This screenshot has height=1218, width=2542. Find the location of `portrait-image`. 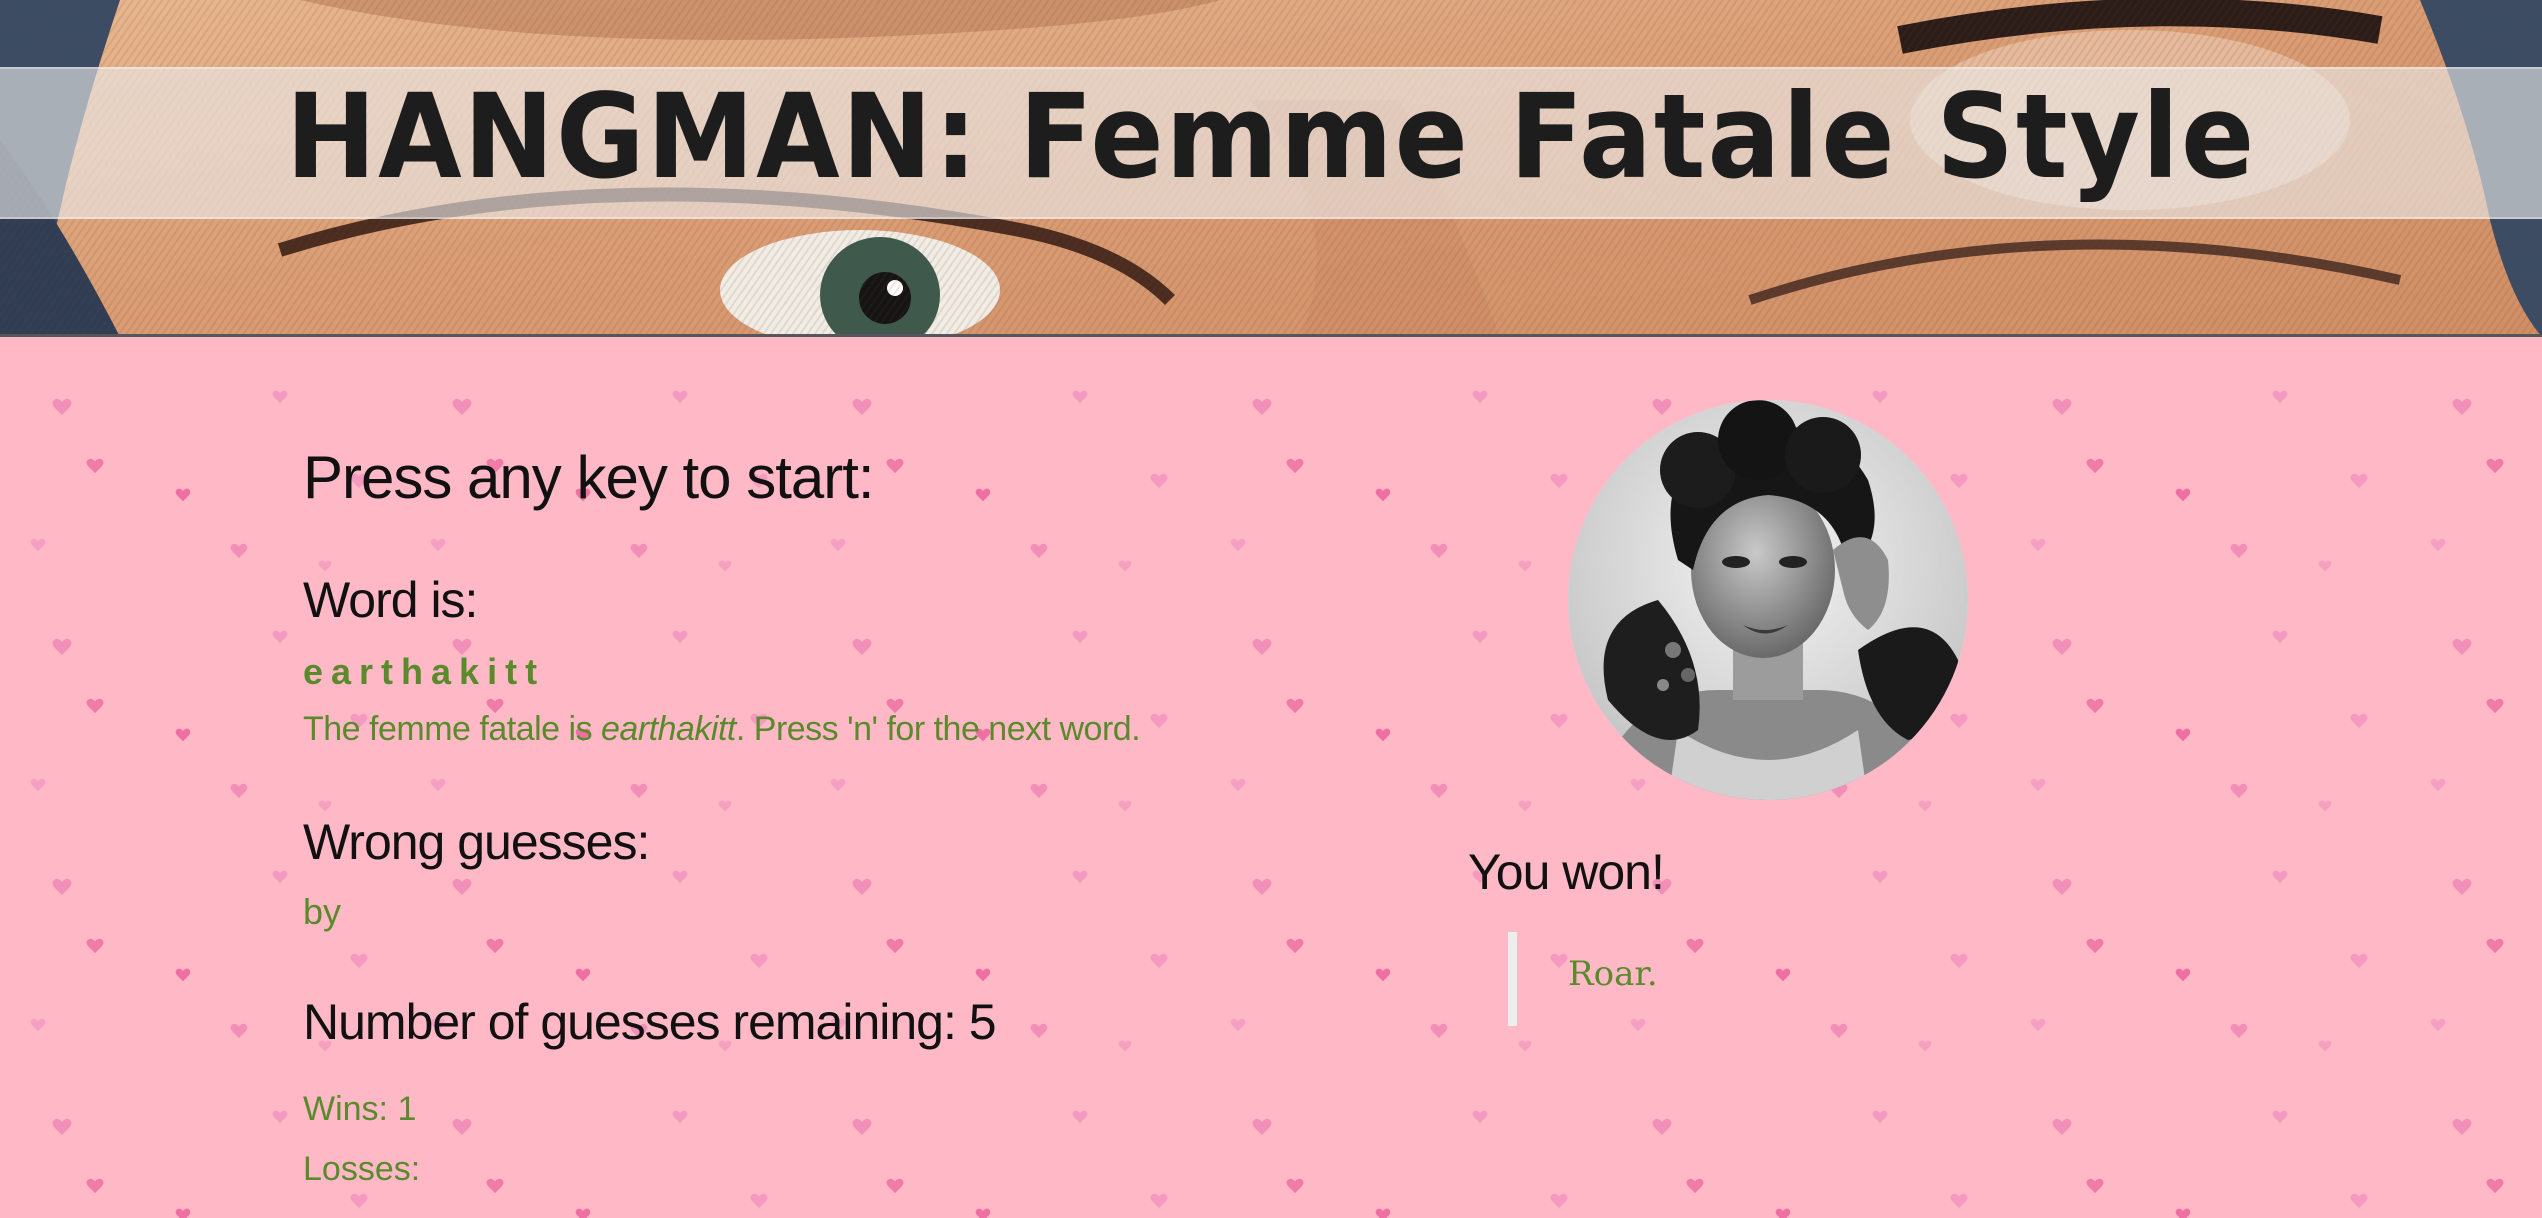

portrait-image is located at coordinates (1768, 600).